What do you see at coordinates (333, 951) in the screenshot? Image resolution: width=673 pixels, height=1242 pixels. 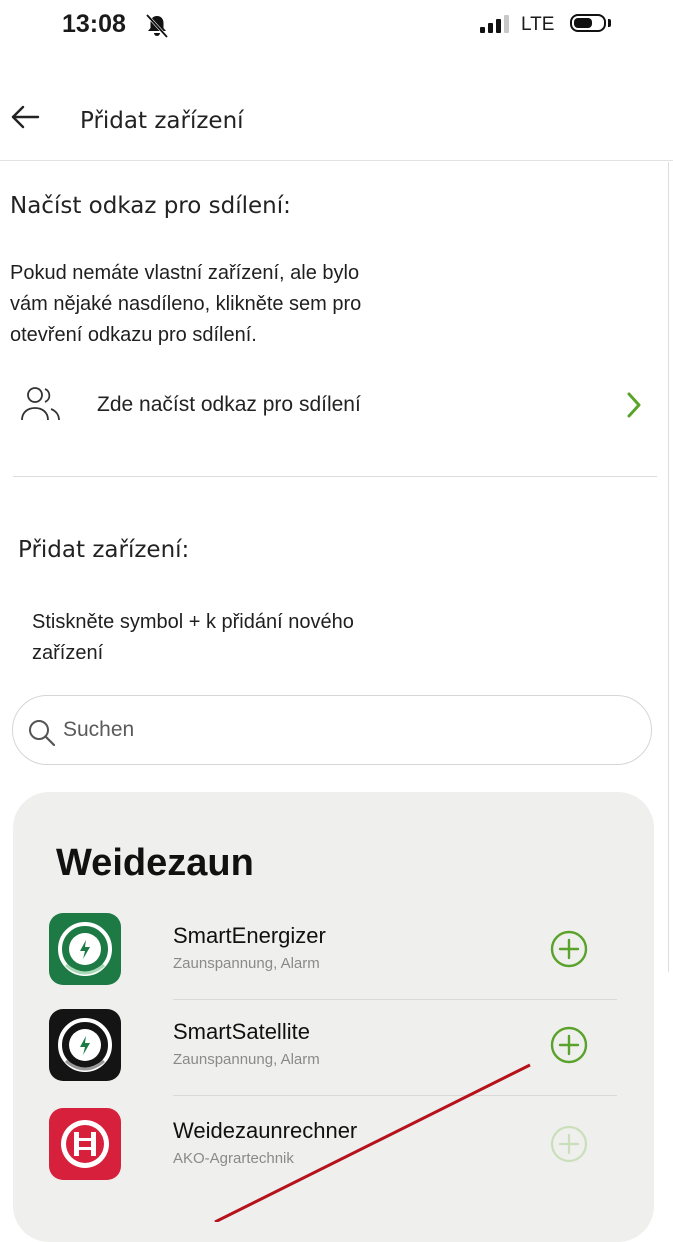 I see `device-row-smartenergizer: SmartEnergizer Zaunspannung, Alarm` at bounding box center [333, 951].